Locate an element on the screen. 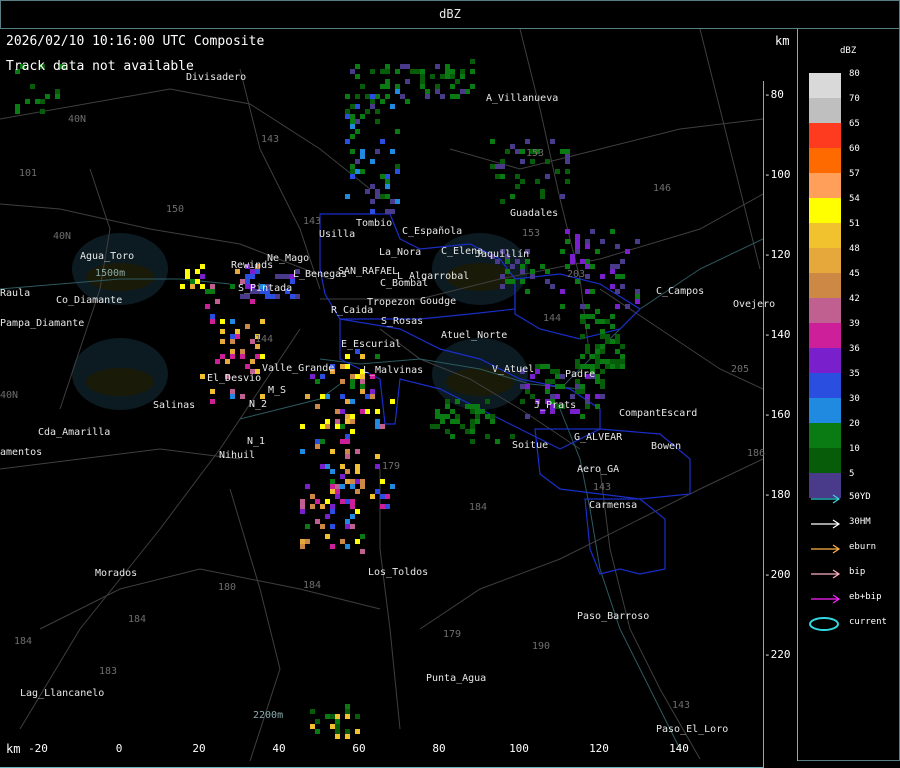  track-legend-bip: bip is located at coordinates (854, 574).